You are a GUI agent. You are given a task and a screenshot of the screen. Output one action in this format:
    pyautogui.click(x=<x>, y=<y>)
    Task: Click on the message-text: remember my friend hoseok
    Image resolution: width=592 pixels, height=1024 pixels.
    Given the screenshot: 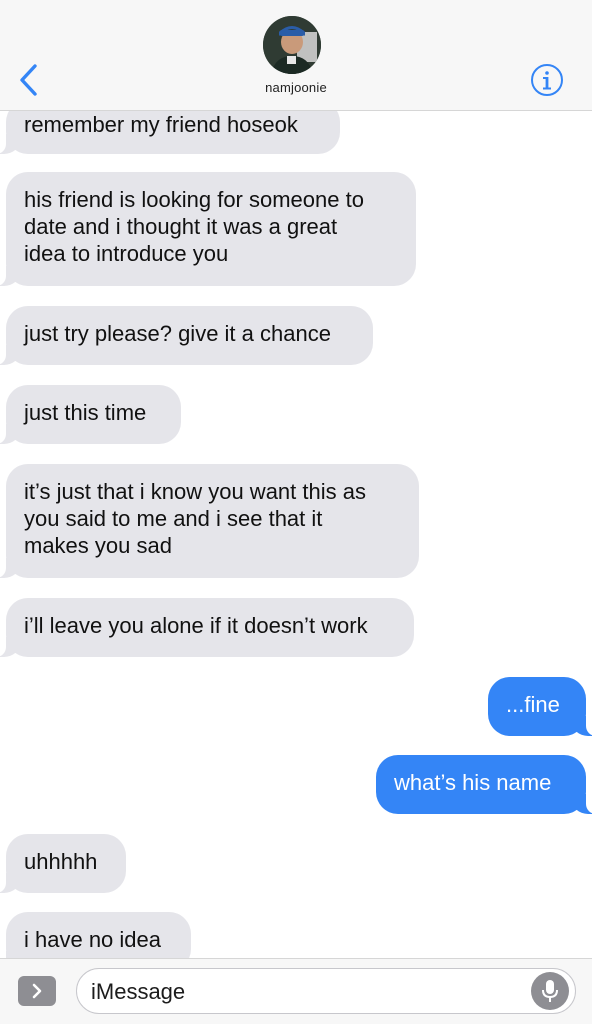 What is the action you would take?
    pyautogui.click(x=161, y=124)
    